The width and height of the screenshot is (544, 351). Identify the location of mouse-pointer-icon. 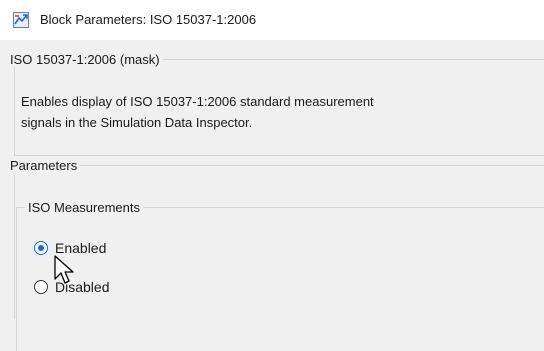
(65, 270).